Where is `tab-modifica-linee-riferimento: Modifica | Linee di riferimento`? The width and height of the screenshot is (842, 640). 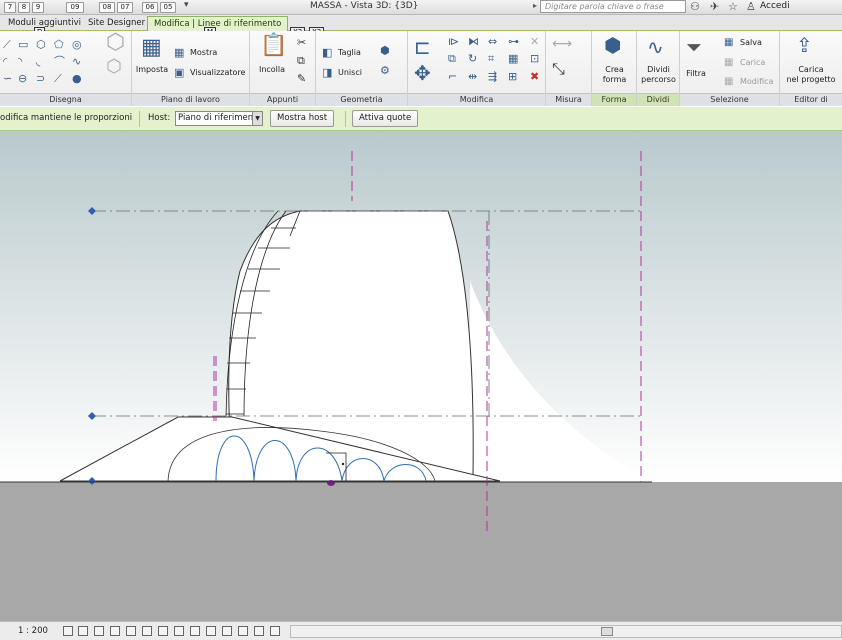 tab-modifica-linee-riferimento: Modifica | Linee di riferimento is located at coordinates (218, 23).